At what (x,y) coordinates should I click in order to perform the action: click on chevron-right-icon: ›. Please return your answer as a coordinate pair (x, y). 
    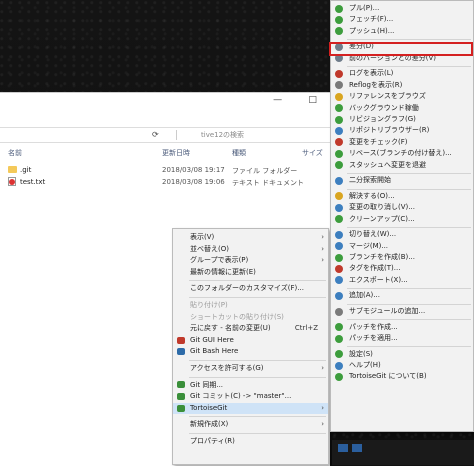
    Looking at the image, I should click on (322, 248).